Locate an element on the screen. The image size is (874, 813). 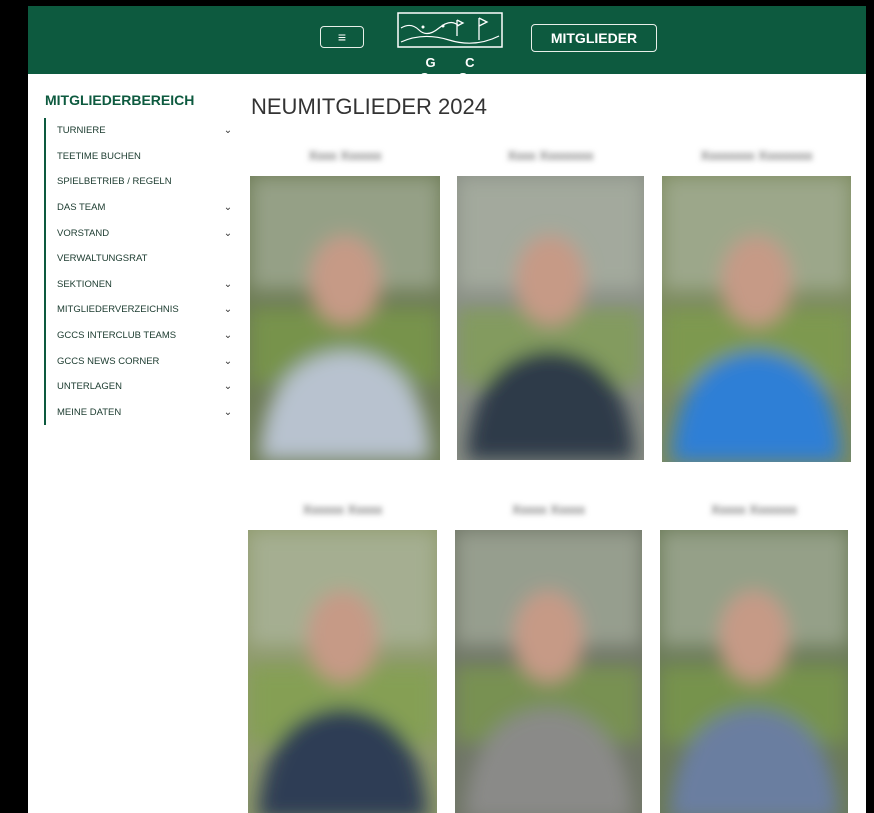
sidebar-item-gccs-interclub-teams: GCCS INTERCLUB TEAMS ⌄ is located at coordinates (141, 336).